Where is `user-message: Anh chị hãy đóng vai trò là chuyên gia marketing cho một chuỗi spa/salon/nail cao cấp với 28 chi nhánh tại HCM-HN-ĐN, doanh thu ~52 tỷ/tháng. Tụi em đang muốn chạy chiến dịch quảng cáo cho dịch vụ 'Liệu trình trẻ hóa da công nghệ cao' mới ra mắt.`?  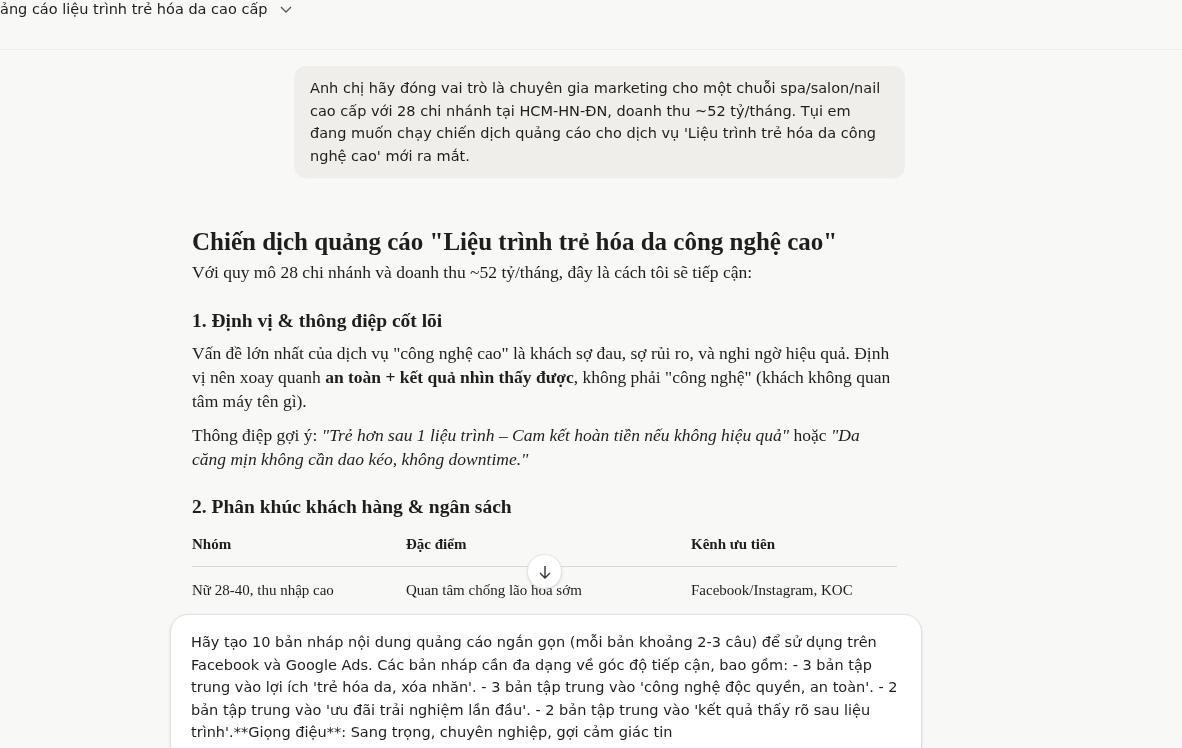 user-message: Anh chị hãy đóng vai trò là chuyên gia marketing cho một chuỗi spa/salon/nail cao cấp với 28 chi nhánh tại HCM-HN-ĐN, doanh thu ~52 tỷ/tháng. Tụi em đang muốn chạy chiến dịch quảng cáo cho dịch vụ 'Liệu trình trẻ hóa da công nghệ cao' mới ra mắt. is located at coordinates (599, 122).